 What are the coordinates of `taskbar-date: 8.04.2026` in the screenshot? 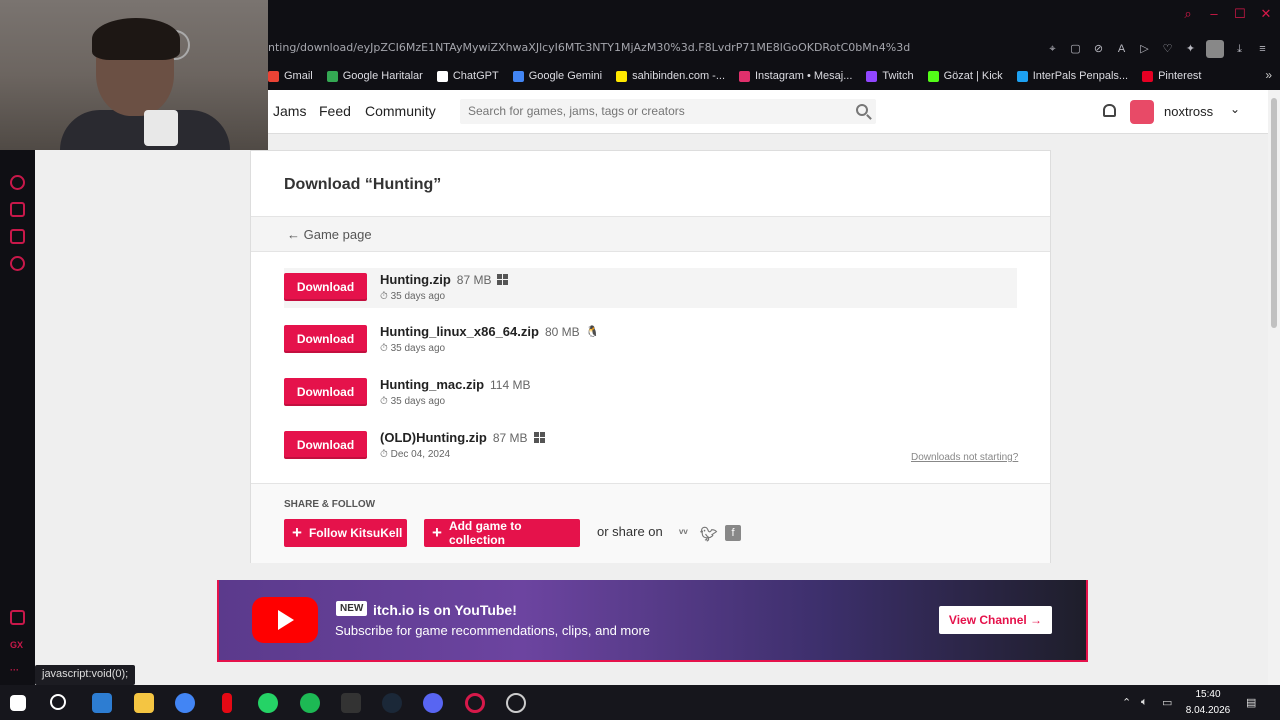 It's located at (1208, 710).